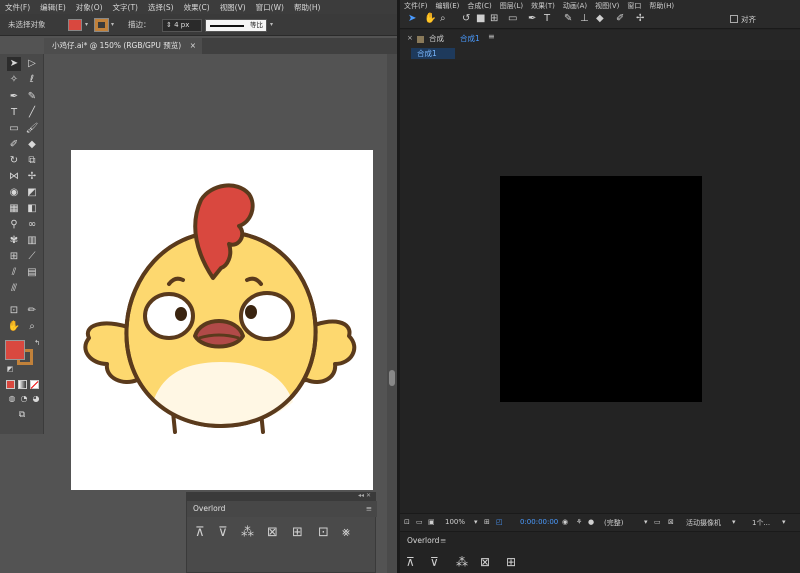 The image size is (800, 573). I want to click on draw-inside-icon: ◕, so click(36, 399).